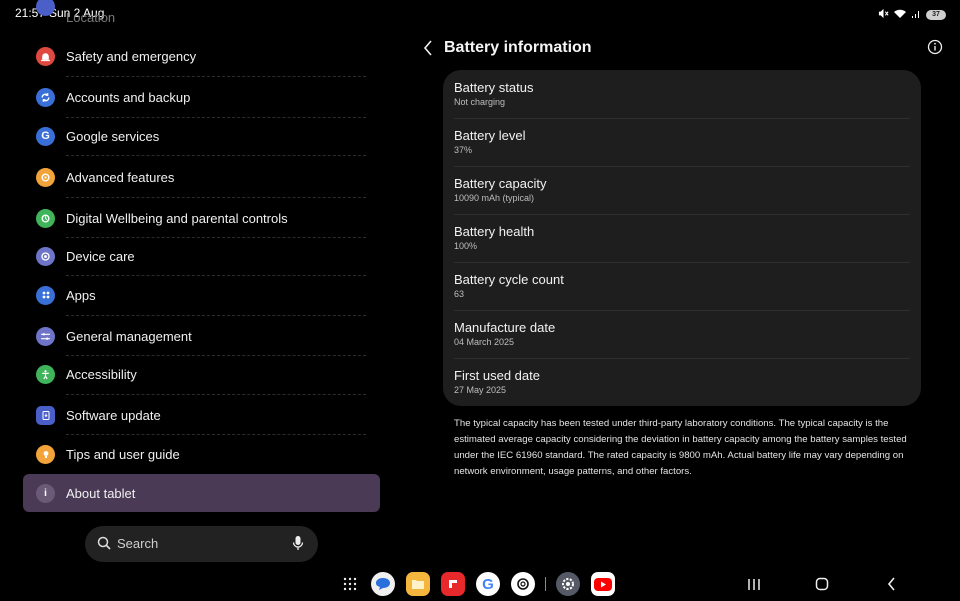 Image resolution: width=960 pixels, height=601 pixels. I want to click on mic-icon, so click(298, 545).